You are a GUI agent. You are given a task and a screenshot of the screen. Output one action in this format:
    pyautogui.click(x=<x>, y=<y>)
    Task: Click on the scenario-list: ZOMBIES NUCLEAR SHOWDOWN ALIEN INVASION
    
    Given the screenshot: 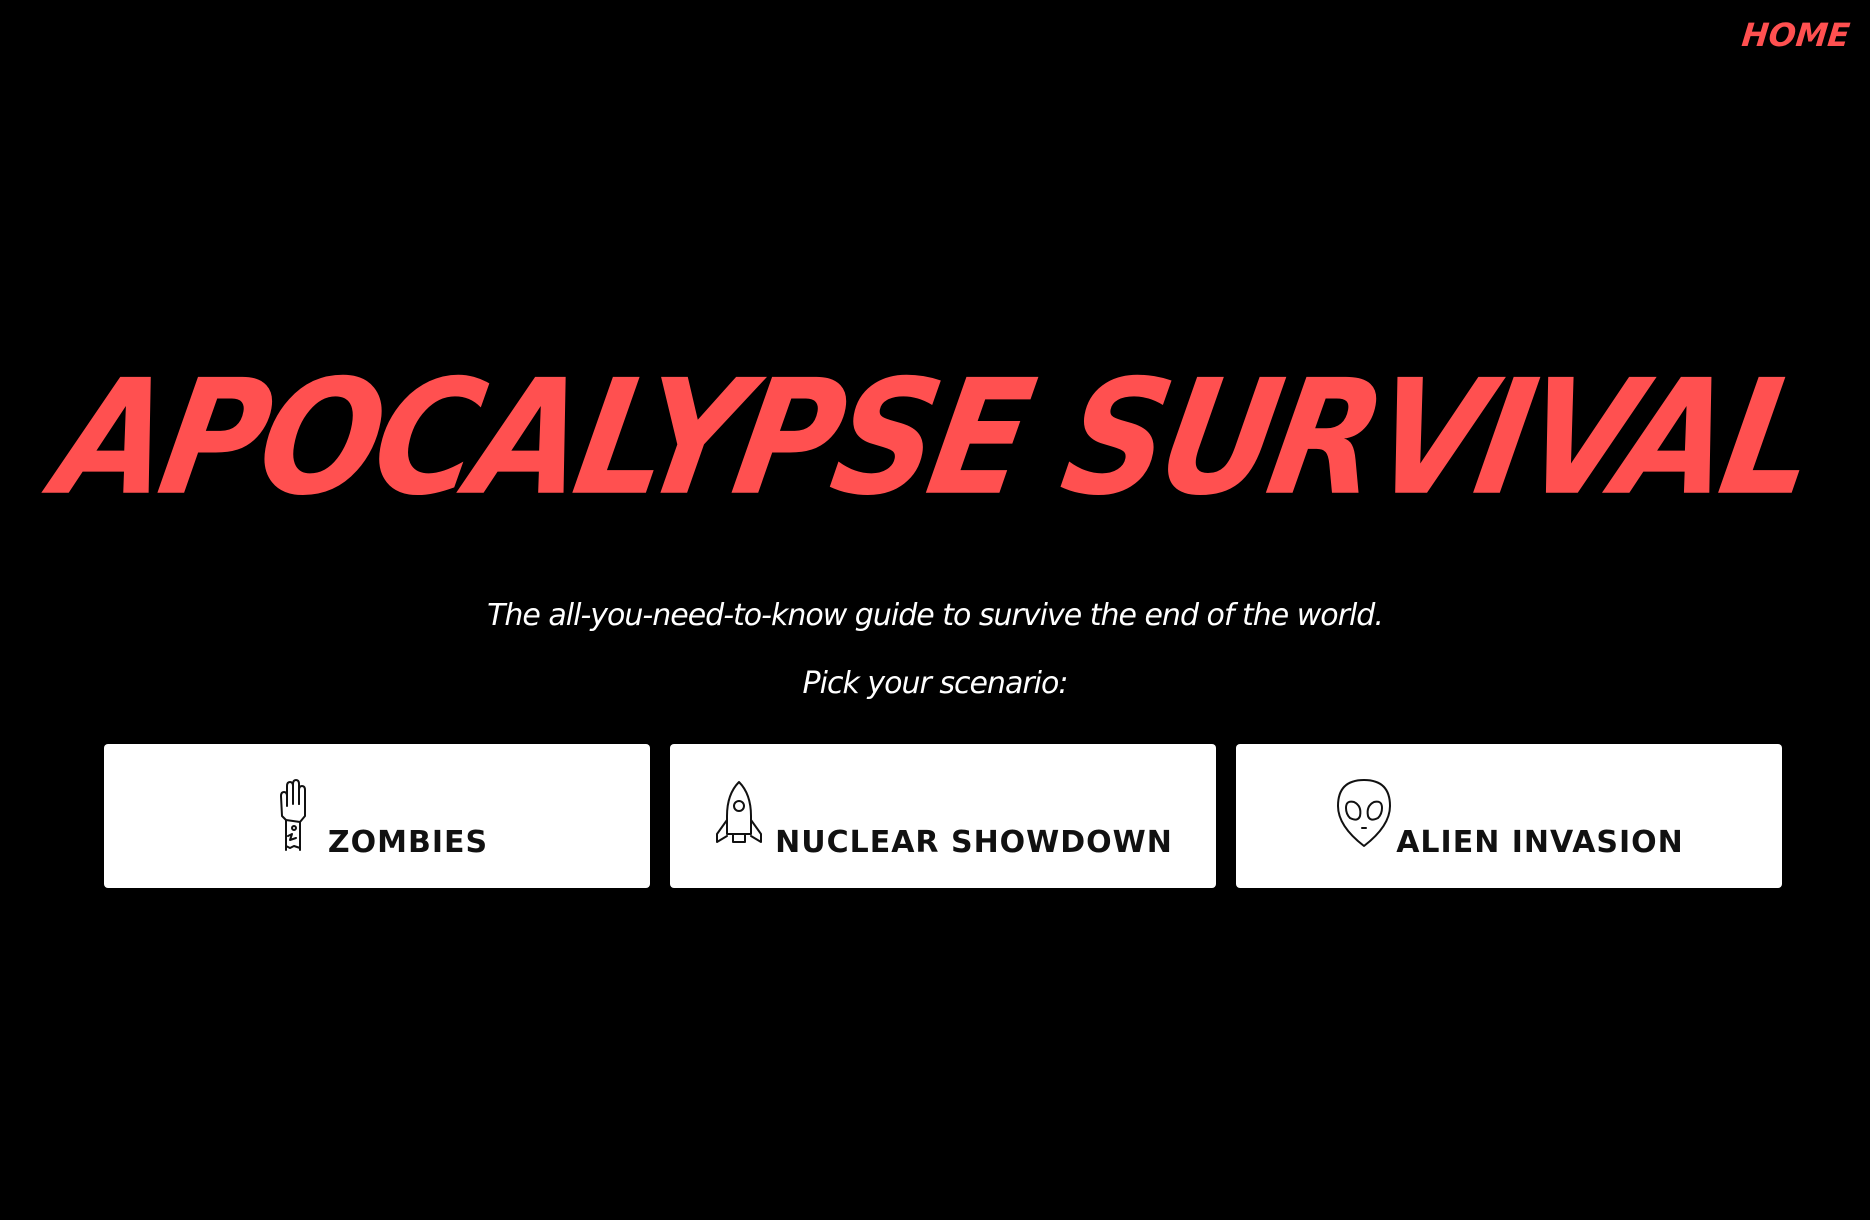 What is the action you would take?
    pyautogui.click(x=943, y=816)
    